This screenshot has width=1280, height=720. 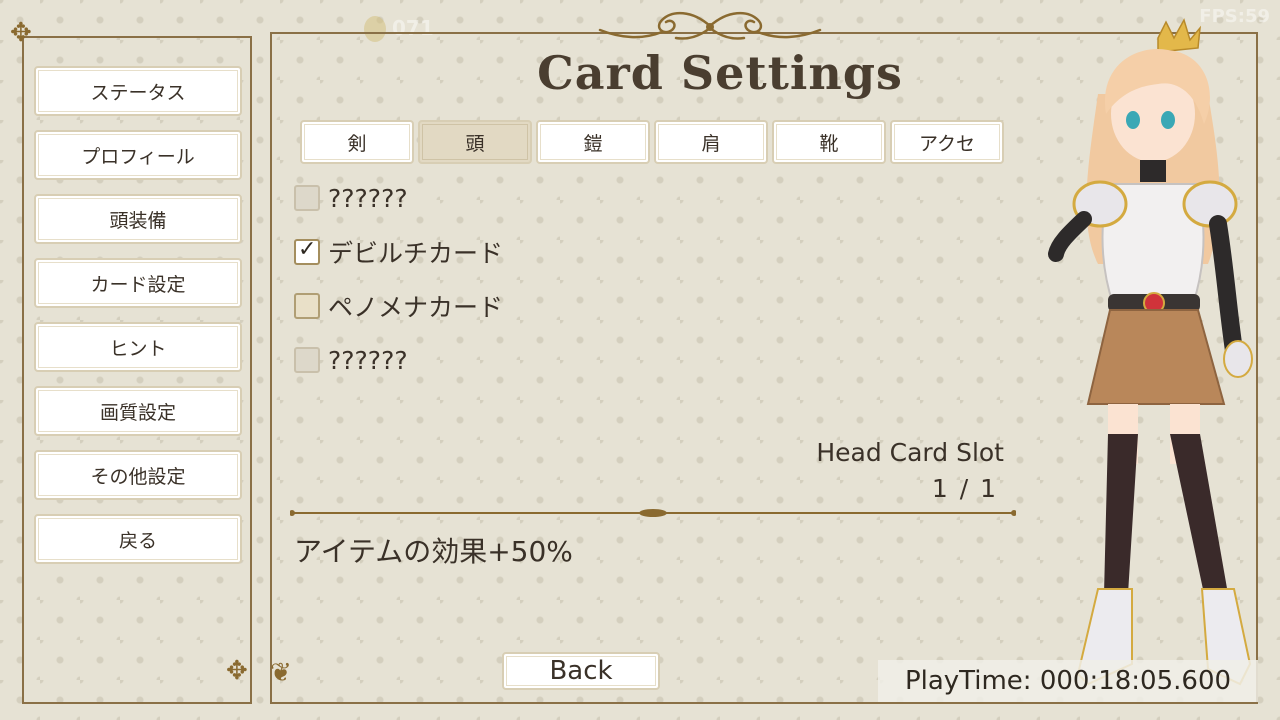 I want to click on tab-boots: 靴, so click(x=829, y=142).